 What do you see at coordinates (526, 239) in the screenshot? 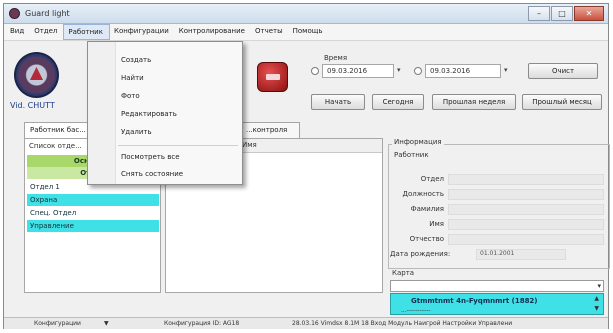
I see `patronymic-field` at bounding box center [526, 239].